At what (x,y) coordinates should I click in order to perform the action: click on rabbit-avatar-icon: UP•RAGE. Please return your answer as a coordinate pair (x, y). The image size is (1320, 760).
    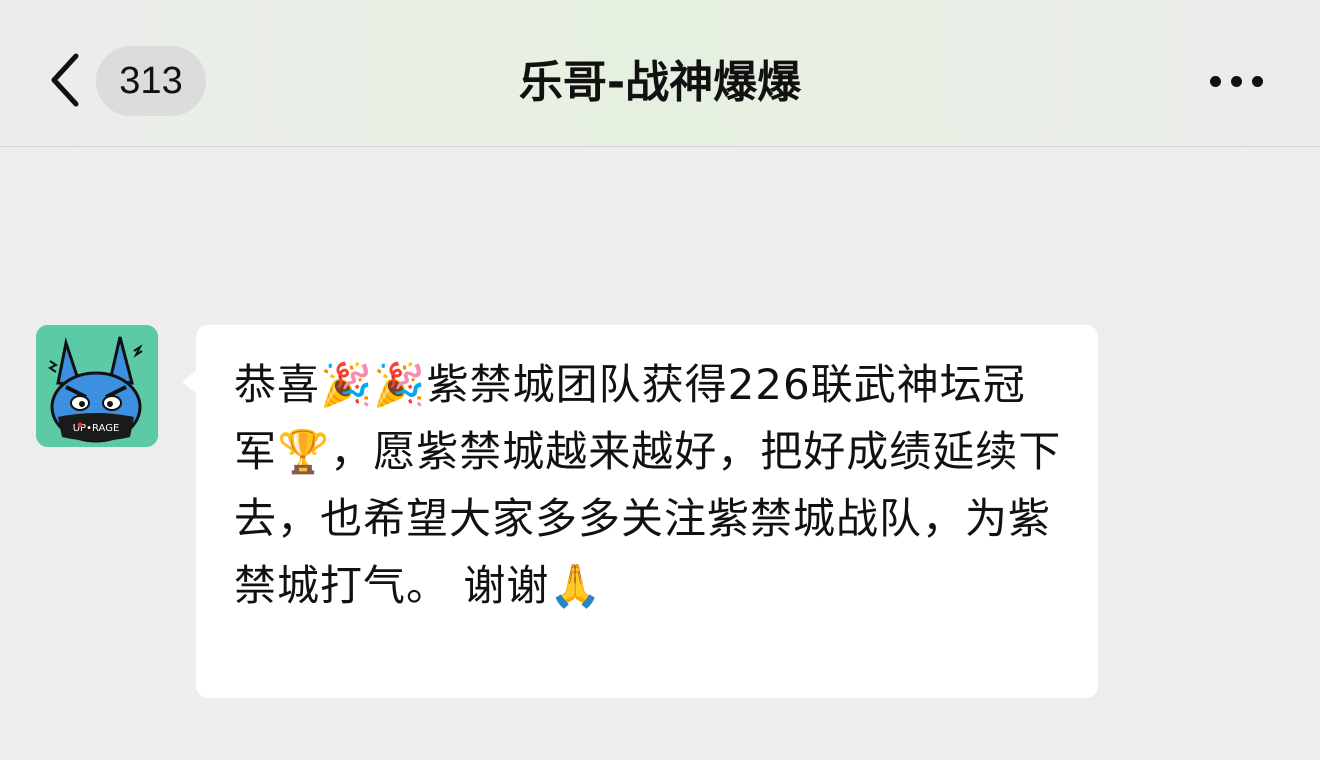
    Looking at the image, I should click on (97, 386).